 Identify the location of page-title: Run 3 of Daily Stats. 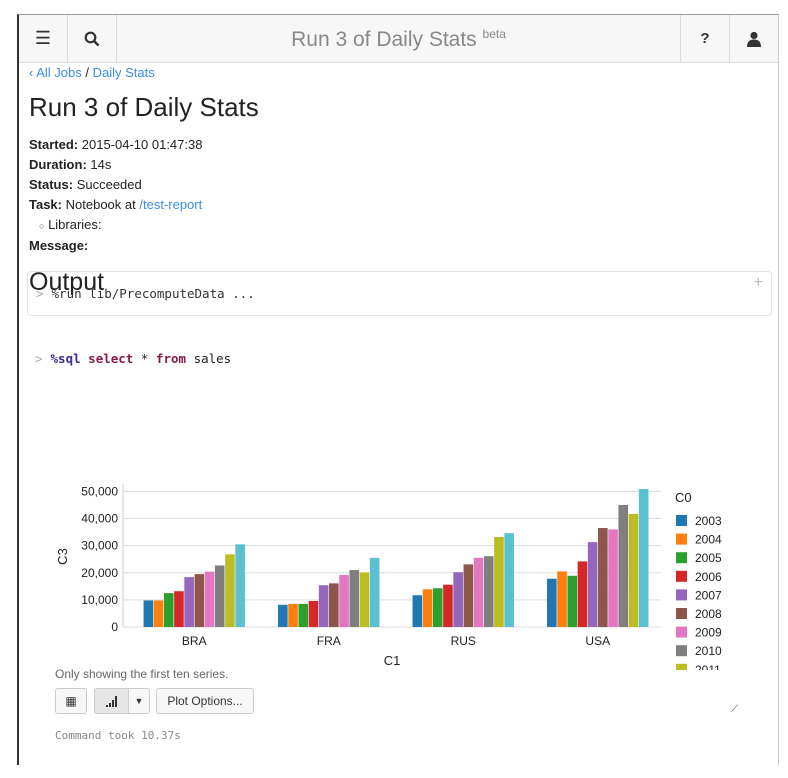
(144, 107).